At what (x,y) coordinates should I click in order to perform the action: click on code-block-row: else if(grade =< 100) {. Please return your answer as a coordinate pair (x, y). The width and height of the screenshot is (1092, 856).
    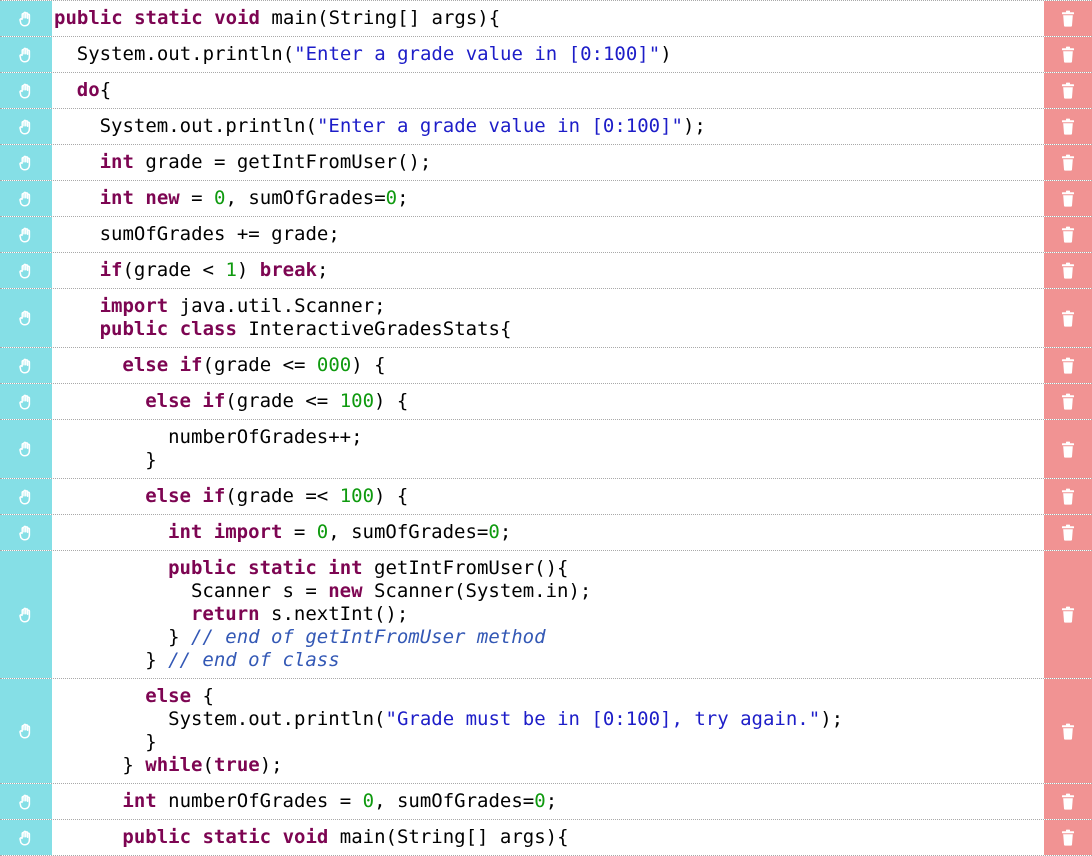
    Looking at the image, I should click on (546, 497).